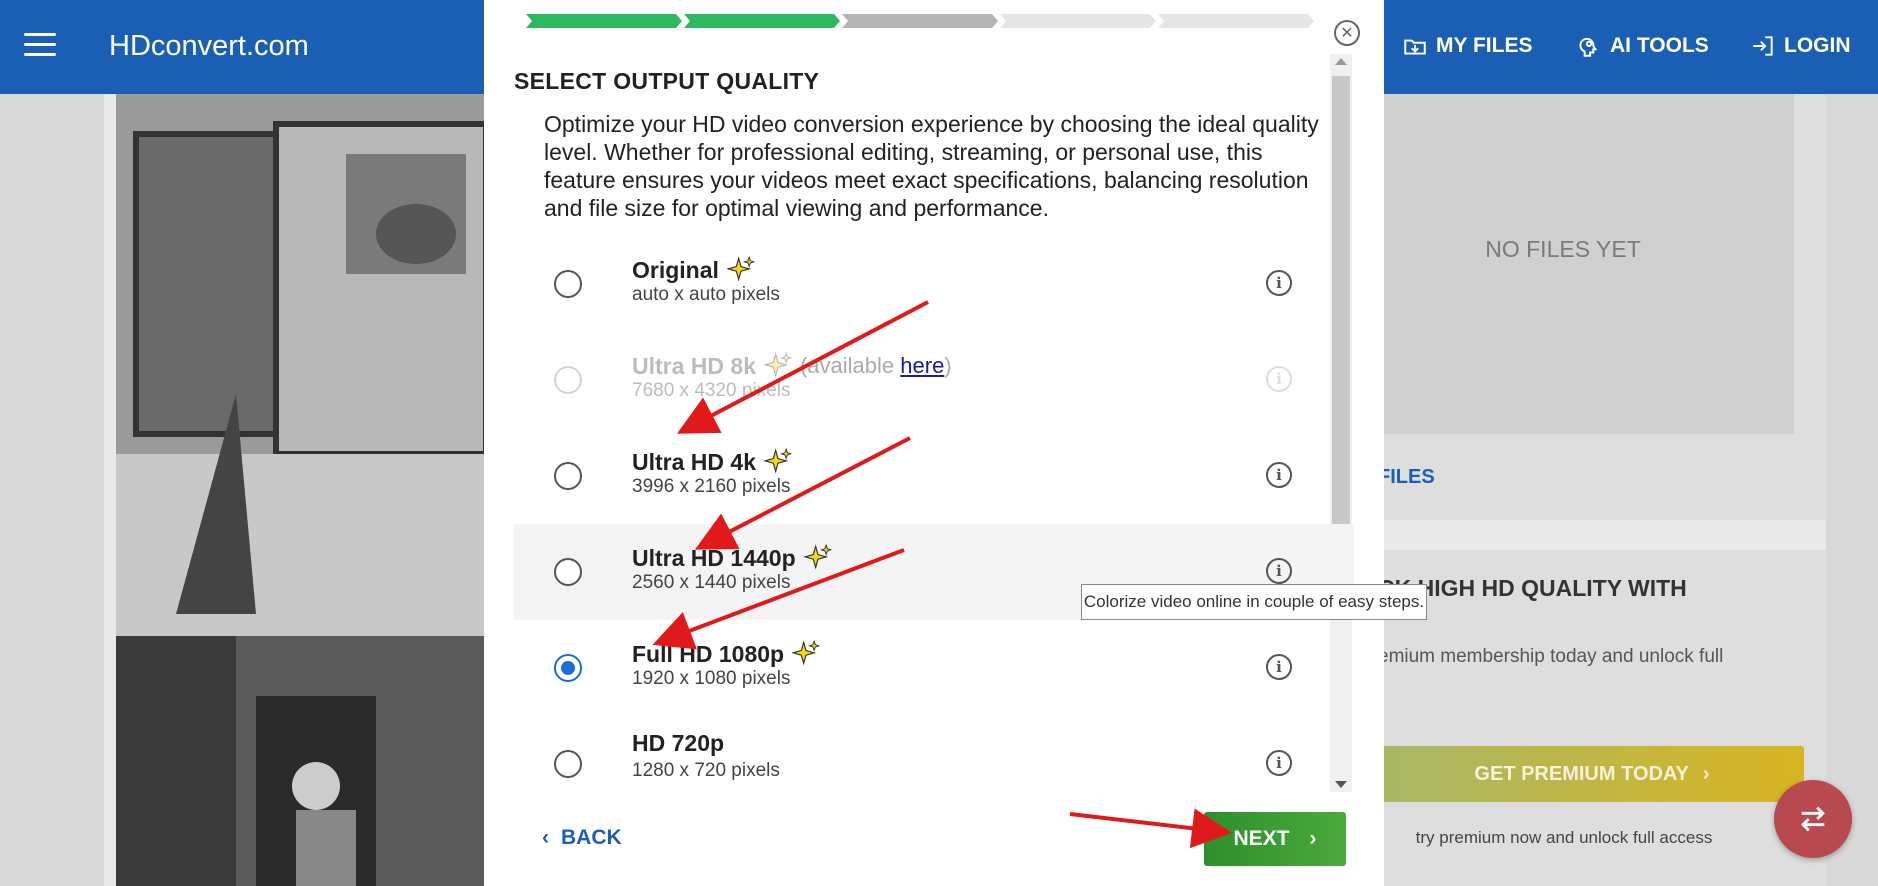  Describe the element at coordinates (1415, 47) in the screenshot. I see `download-folder-icon` at that location.